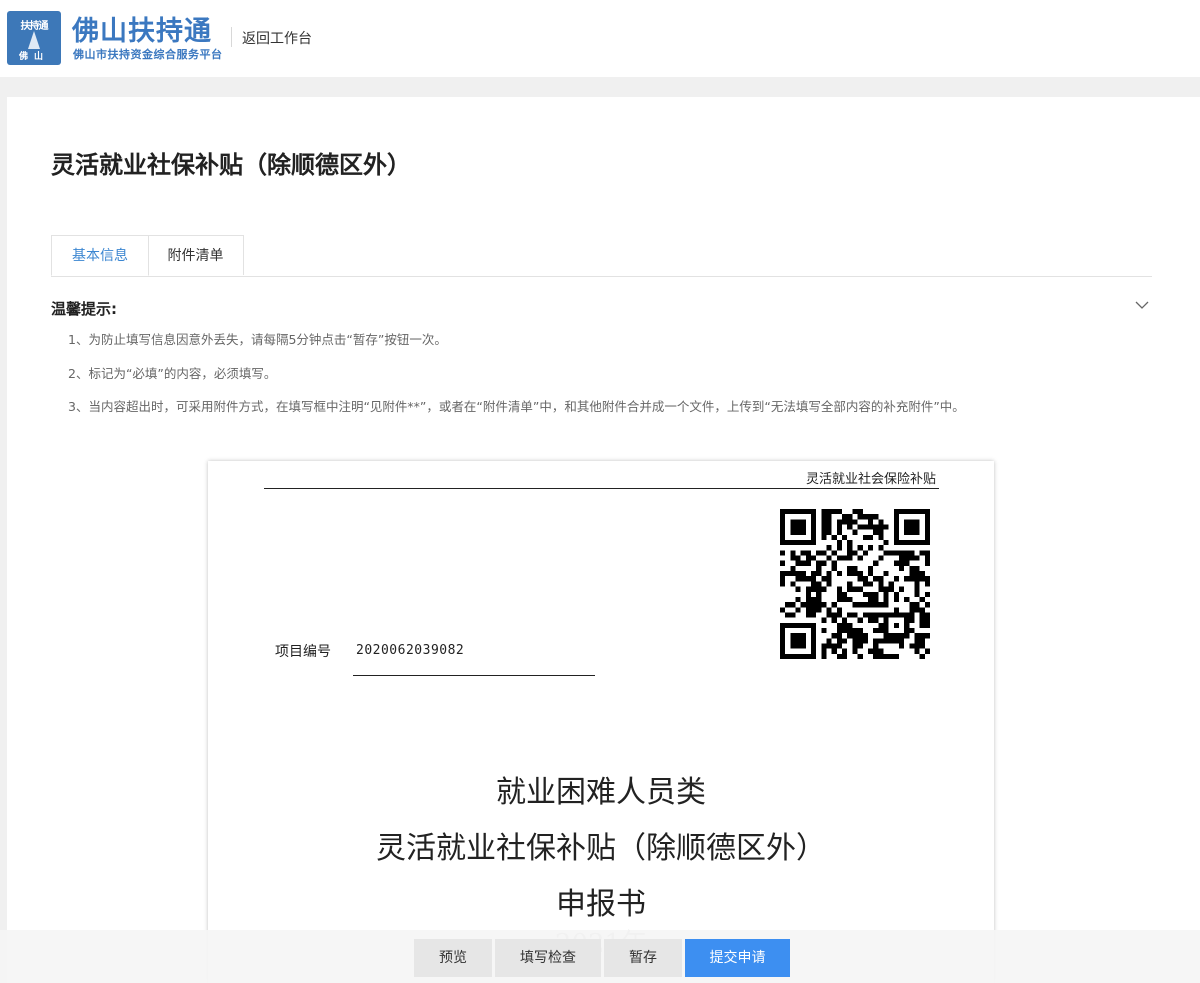  What do you see at coordinates (1142, 305) in the screenshot?
I see `chevron-down-icon` at bounding box center [1142, 305].